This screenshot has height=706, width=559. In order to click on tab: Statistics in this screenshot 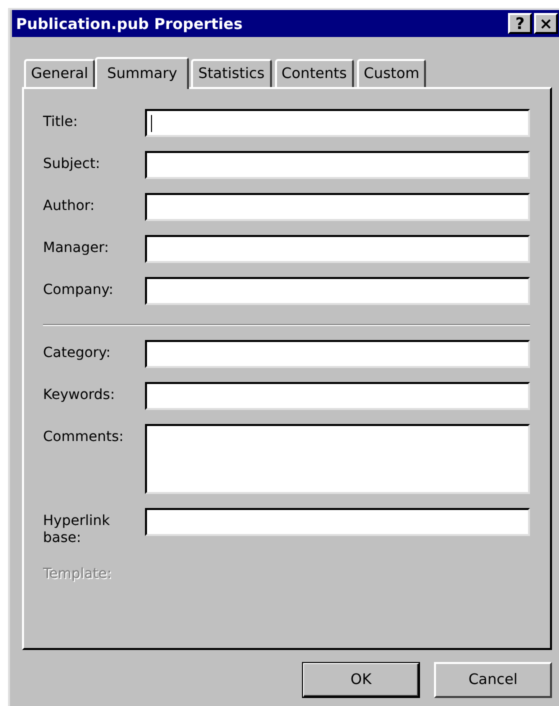, I will do `click(231, 73)`.